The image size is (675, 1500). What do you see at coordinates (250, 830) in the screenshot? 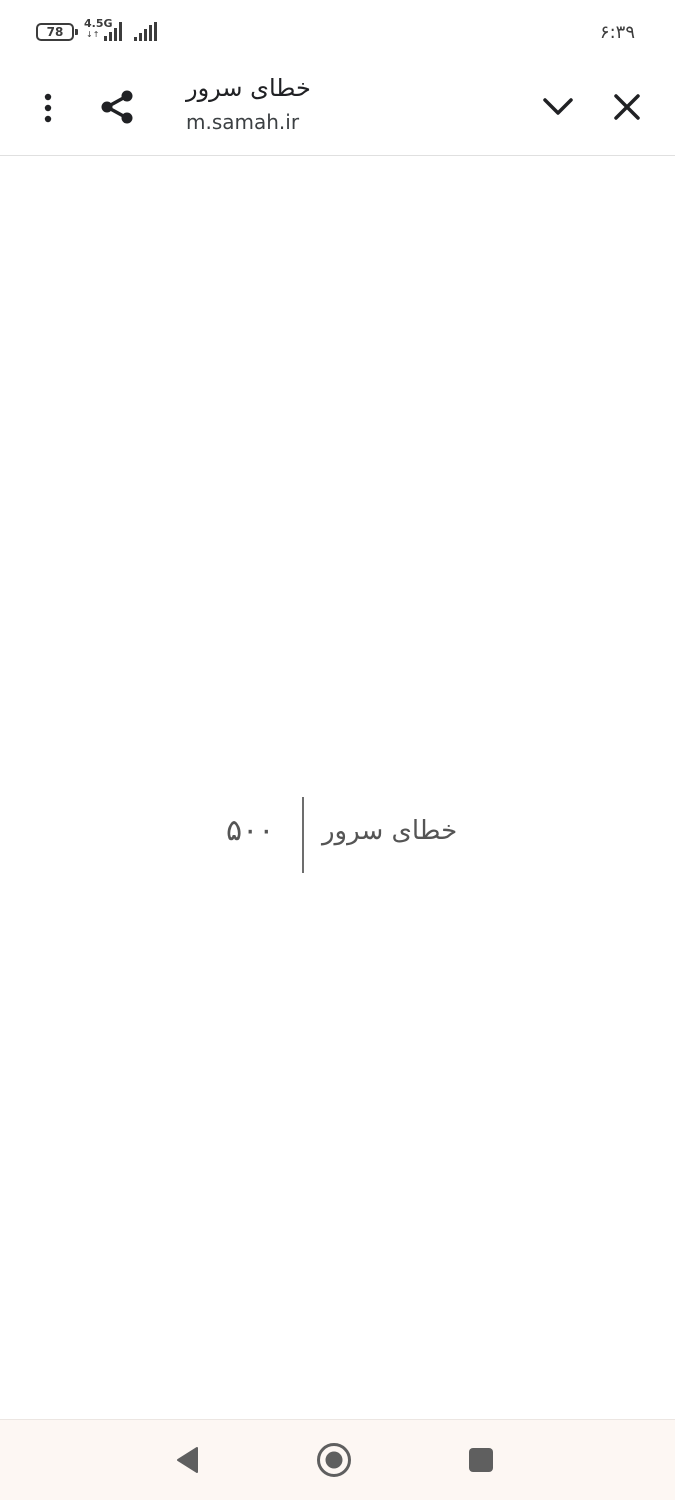
I see `error-code: ۵۰۰` at bounding box center [250, 830].